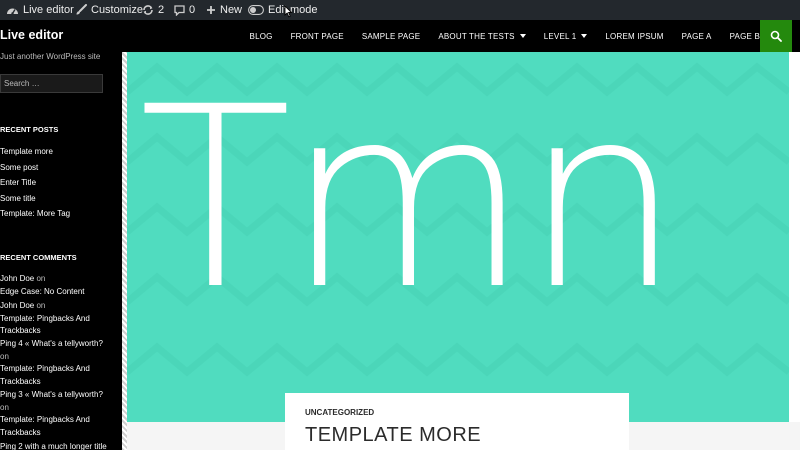  Describe the element at coordinates (53, 446) in the screenshot. I see `comment-author: Ping 2 with a much longer title` at that location.